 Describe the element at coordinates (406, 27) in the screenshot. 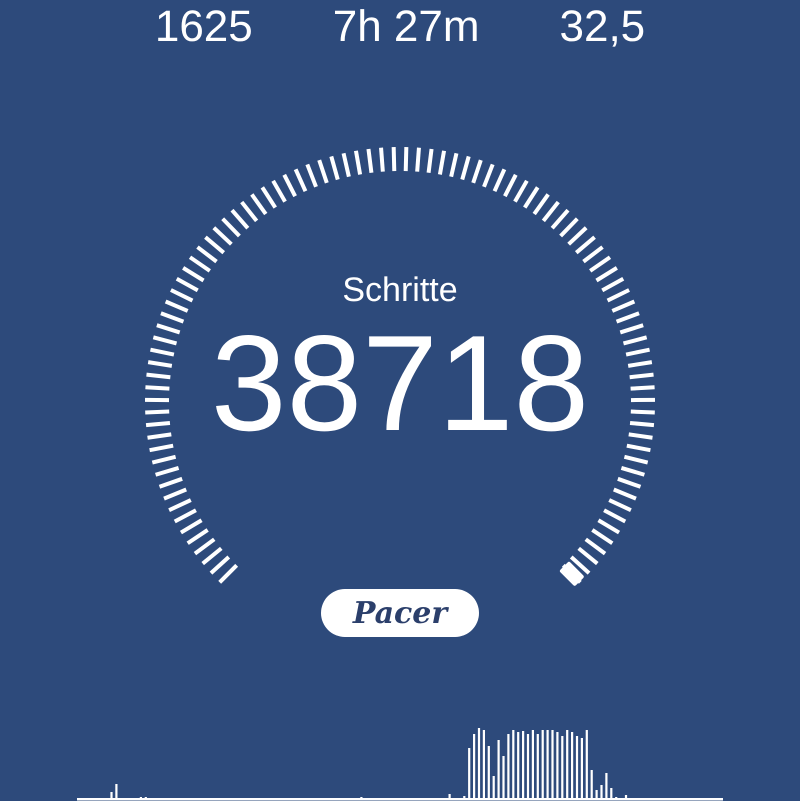

I see `stat-value: 7h 27m` at that location.